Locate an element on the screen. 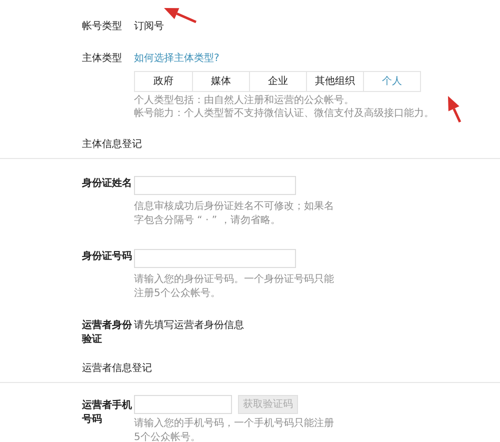  field-label: 运营者身份验证 is located at coordinates (107, 333).